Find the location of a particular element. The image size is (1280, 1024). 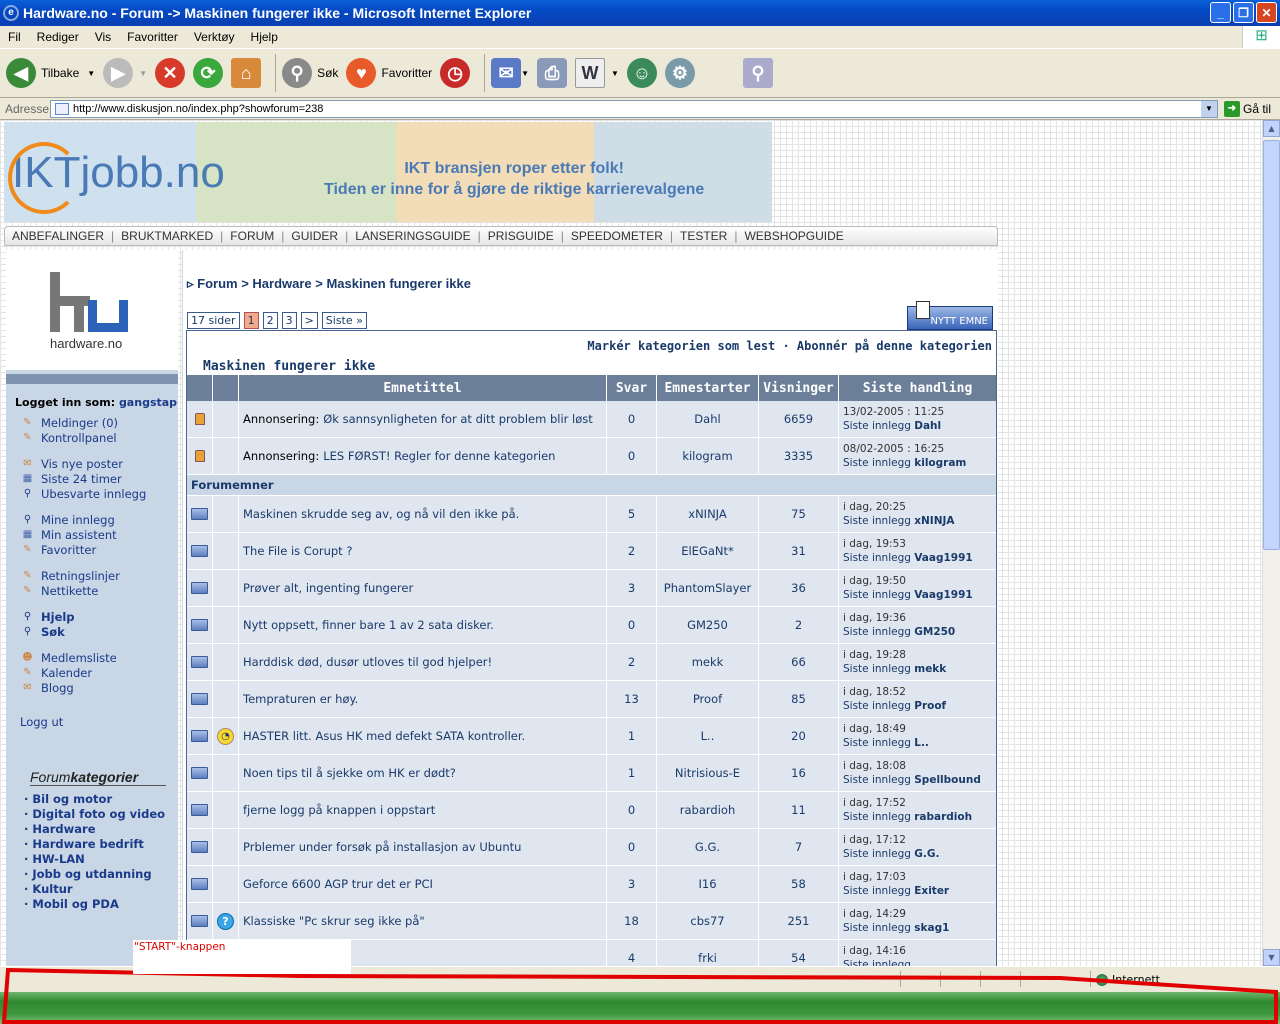

reply-count: 13 is located at coordinates (631, 699).